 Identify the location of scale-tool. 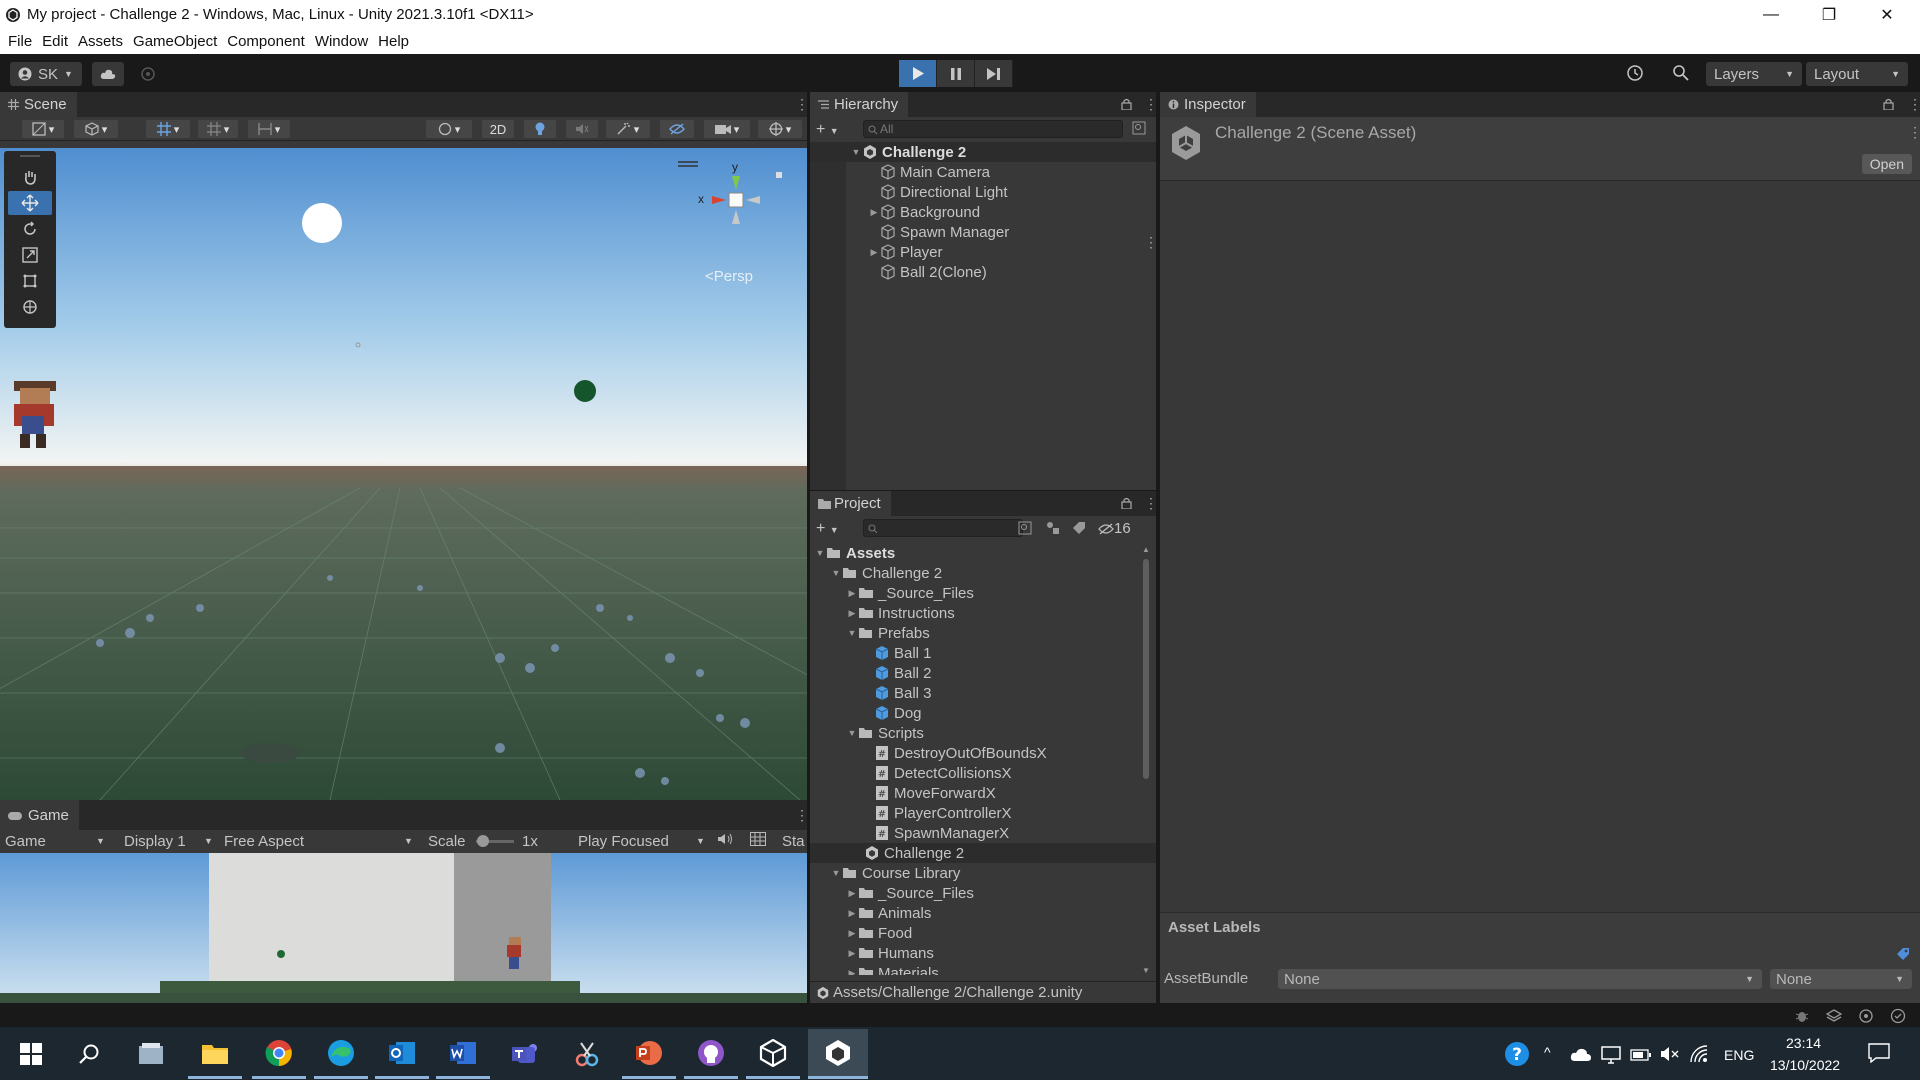
(30, 255).